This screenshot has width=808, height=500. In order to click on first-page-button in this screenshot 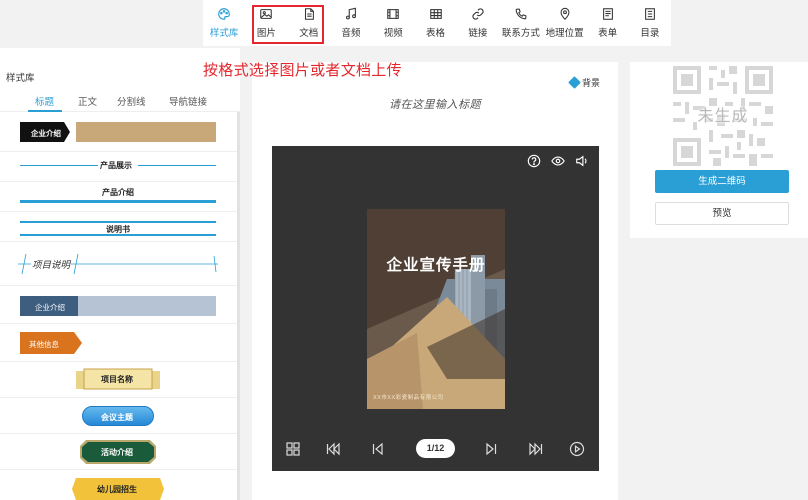, I will do `click(333, 449)`.